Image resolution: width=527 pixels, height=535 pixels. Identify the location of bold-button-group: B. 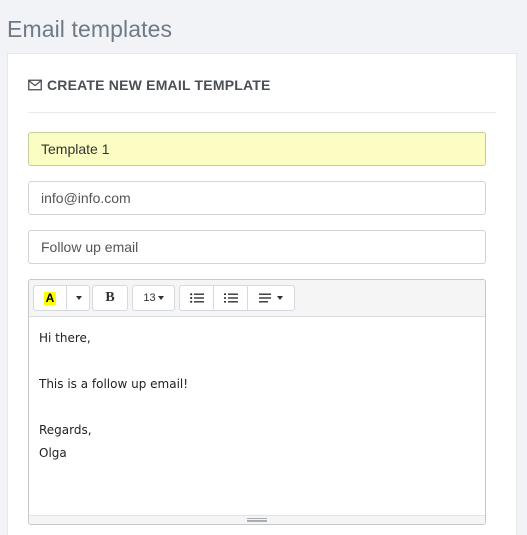
(110, 298).